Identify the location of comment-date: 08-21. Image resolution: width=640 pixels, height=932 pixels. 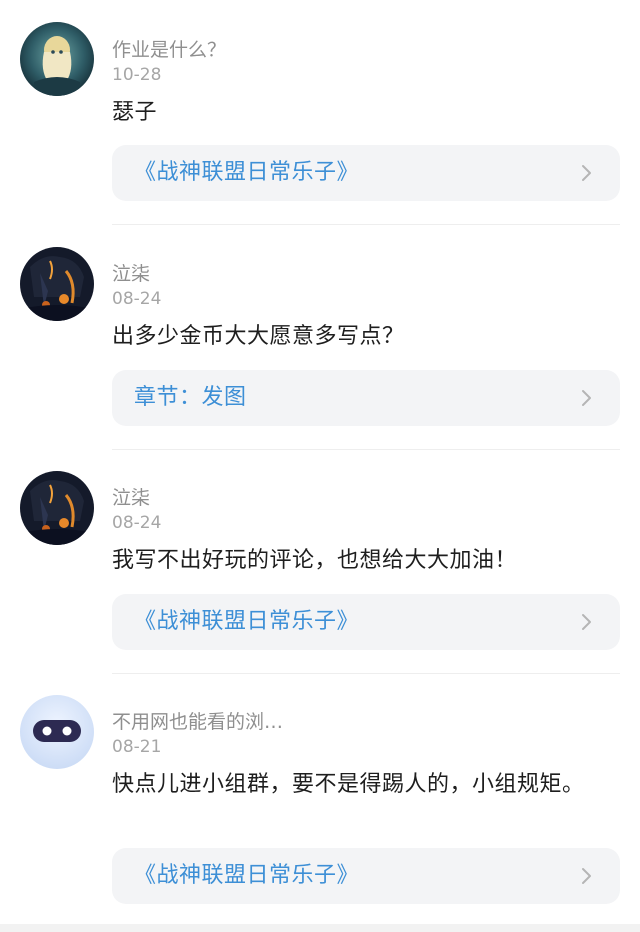
(137, 747).